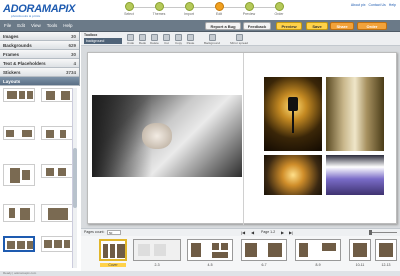 This screenshot has width=400, height=276. I want to click on page-navigation: Pages count: 50 |◀ ◀ Page 1-2 ▶ ▶|, so click(240, 232).